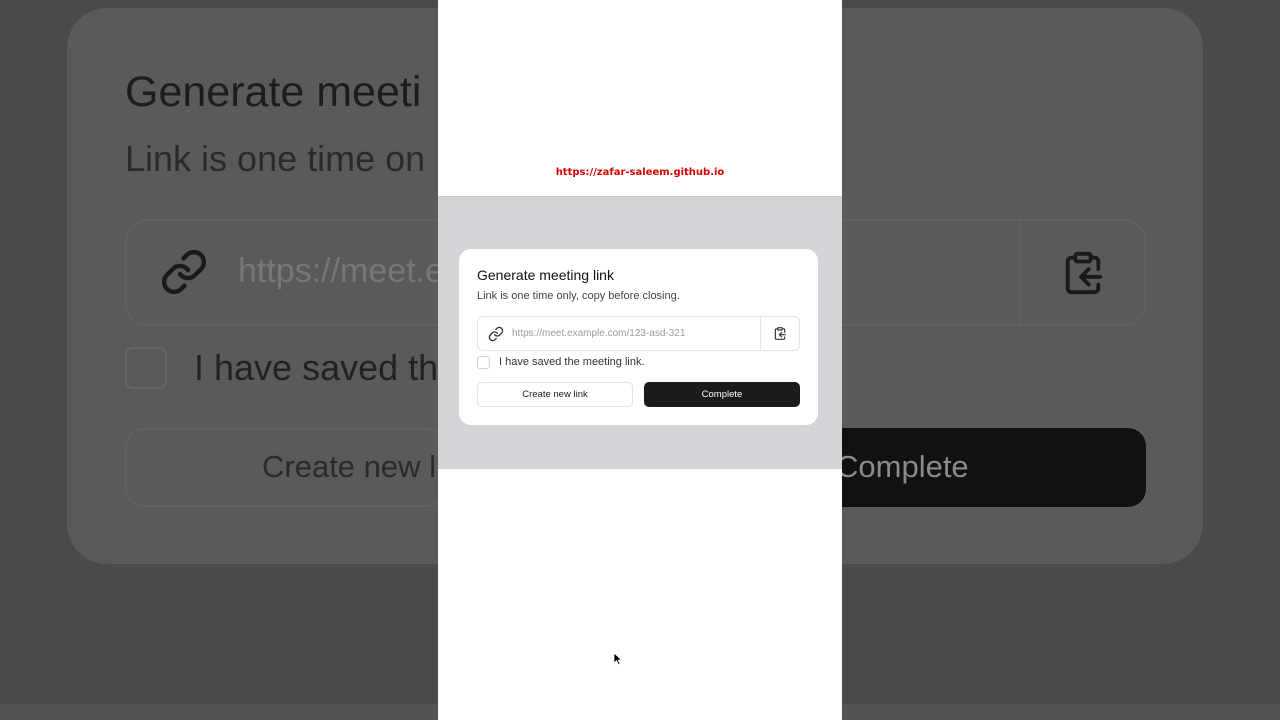 The width and height of the screenshot is (1280, 720). I want to click on background-subtitle: Link is one time on, so click(275, 158).